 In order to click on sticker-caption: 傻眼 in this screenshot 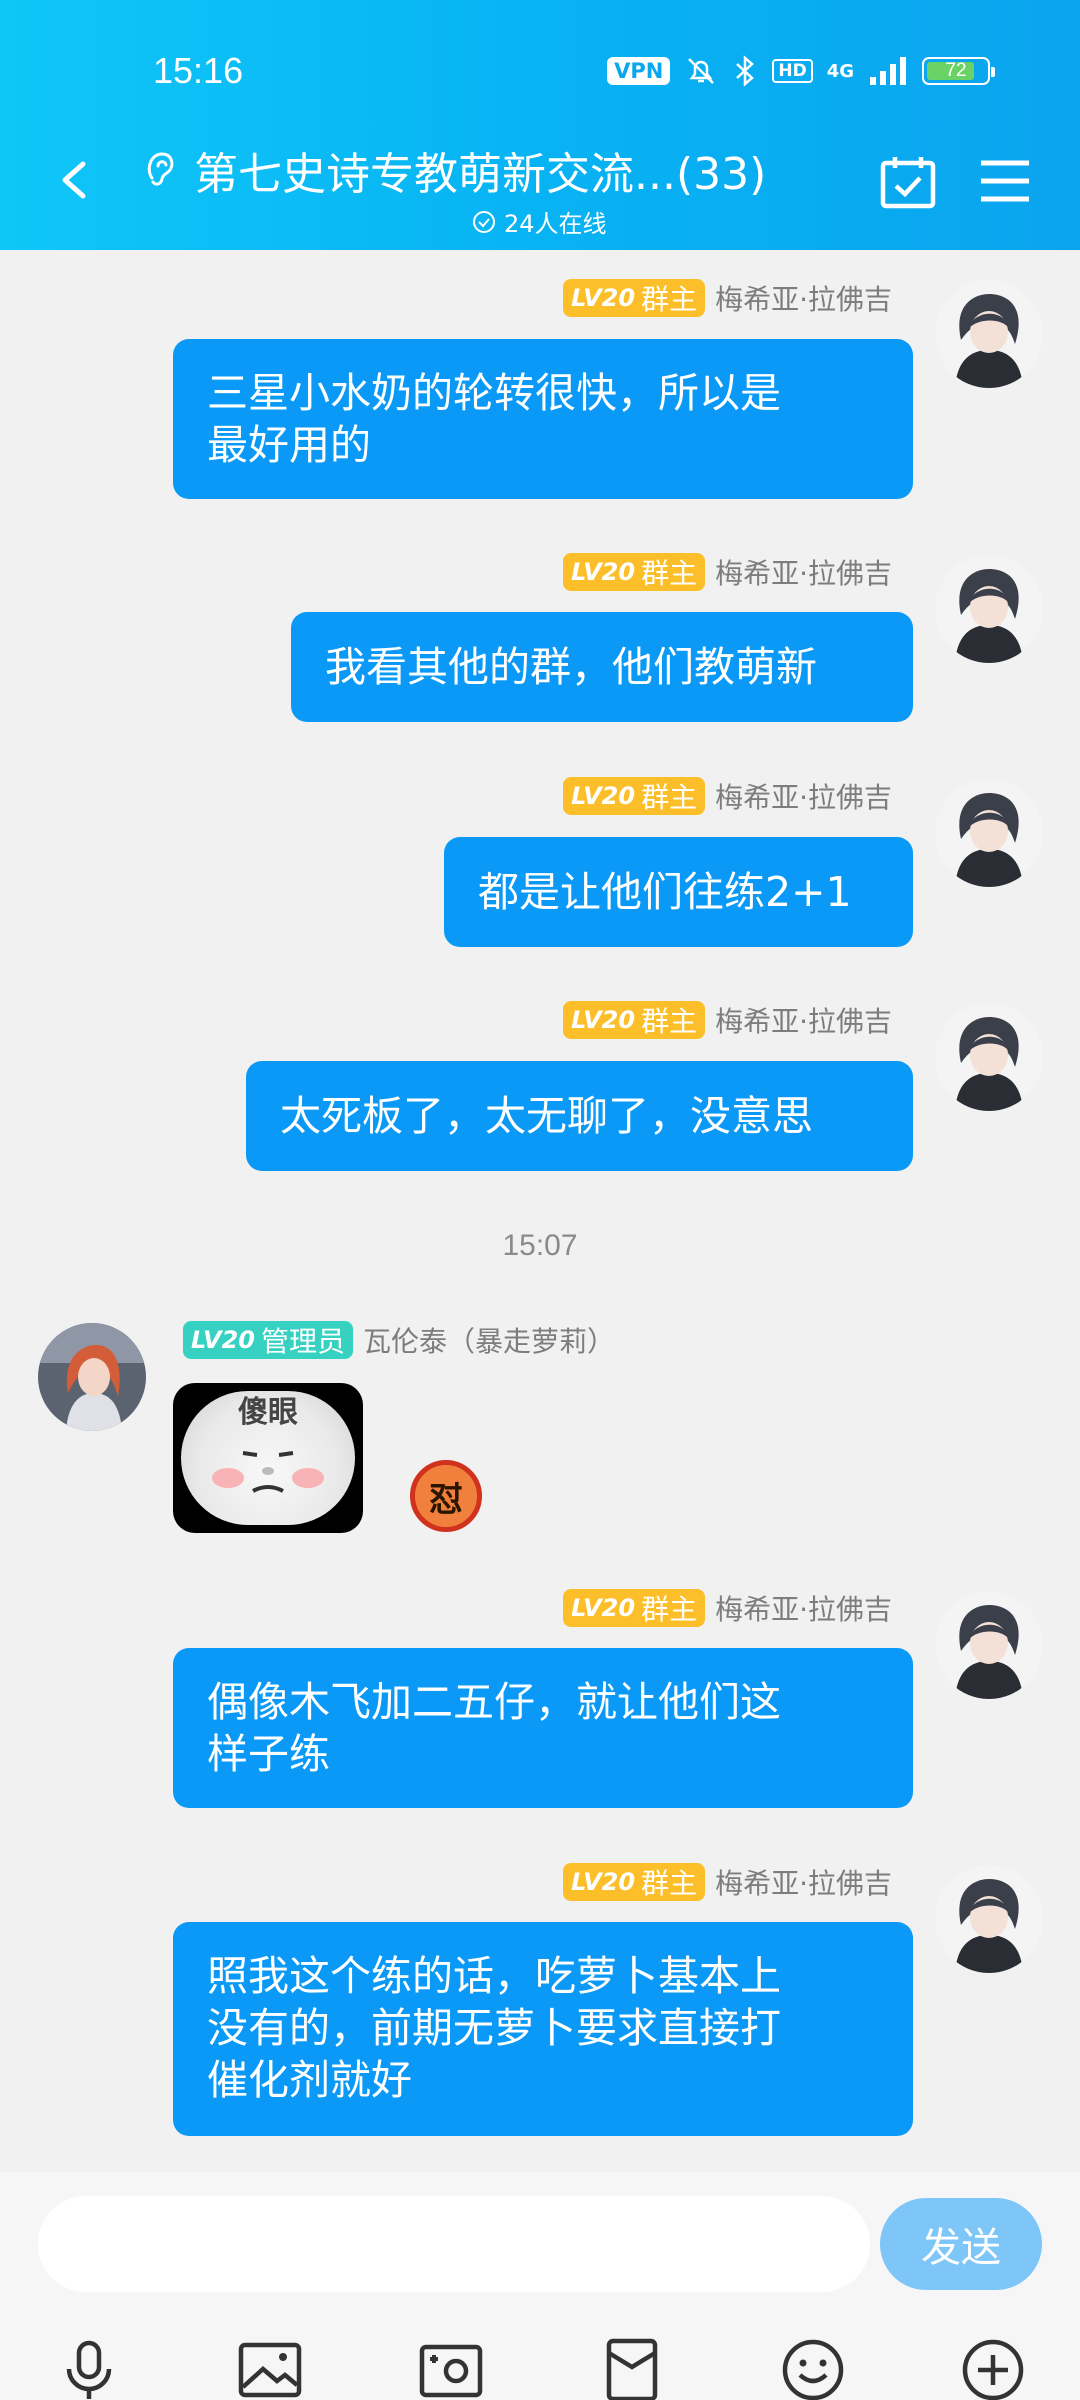, I will do `click(268, 1412)`.